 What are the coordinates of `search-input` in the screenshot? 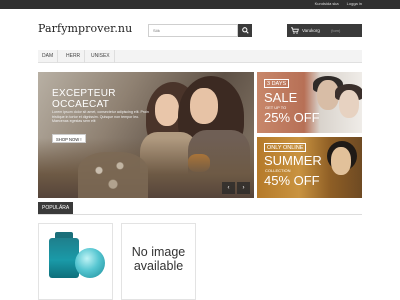 It's located at (193, 30).